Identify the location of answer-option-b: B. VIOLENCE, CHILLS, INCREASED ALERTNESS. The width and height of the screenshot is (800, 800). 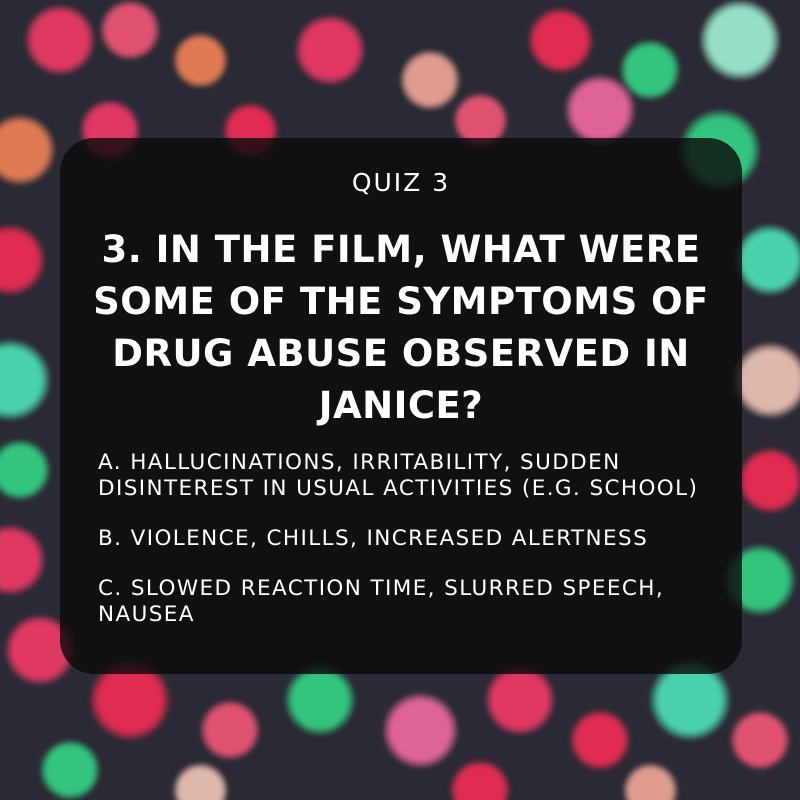
(373, 538).